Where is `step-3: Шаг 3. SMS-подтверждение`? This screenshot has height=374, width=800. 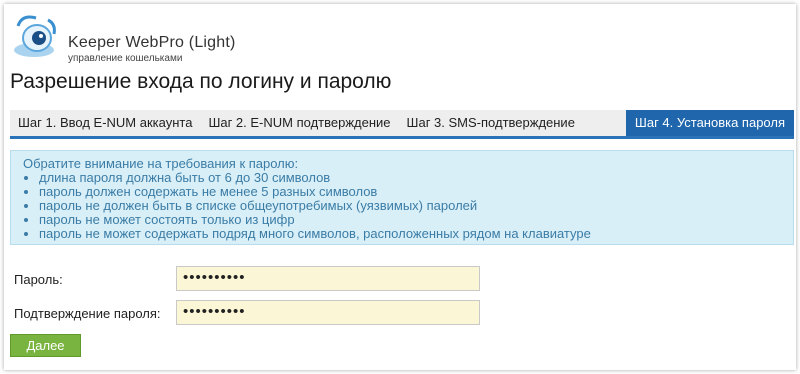
step-3: Шаг 3. SMS-подтверждение is located at coordinates (490, 122).